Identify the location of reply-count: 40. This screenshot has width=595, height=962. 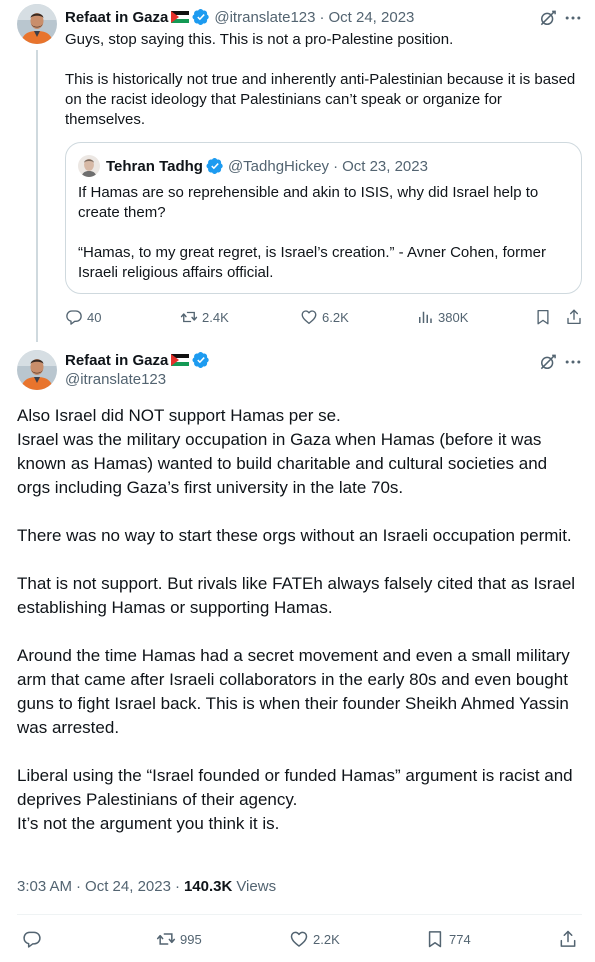
(94, 317).